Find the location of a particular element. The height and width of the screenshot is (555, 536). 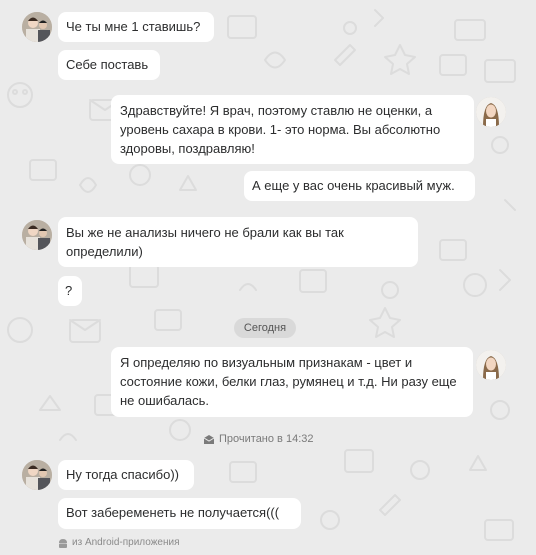

message-text: Ну тогда спасибо)) is located at coordinates (122, 474).